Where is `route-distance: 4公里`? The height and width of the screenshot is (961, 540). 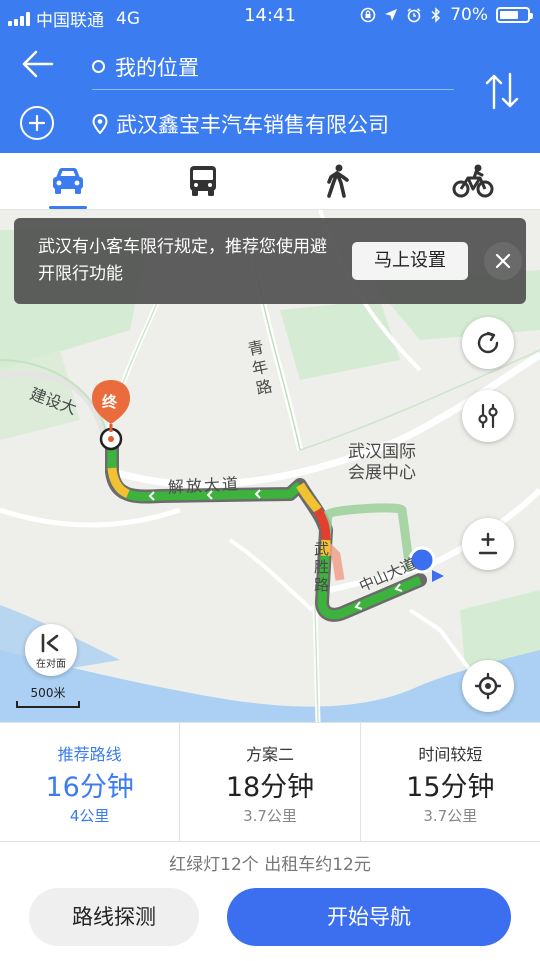
route-distance: 4公里 is located at coordinates (89, 816).